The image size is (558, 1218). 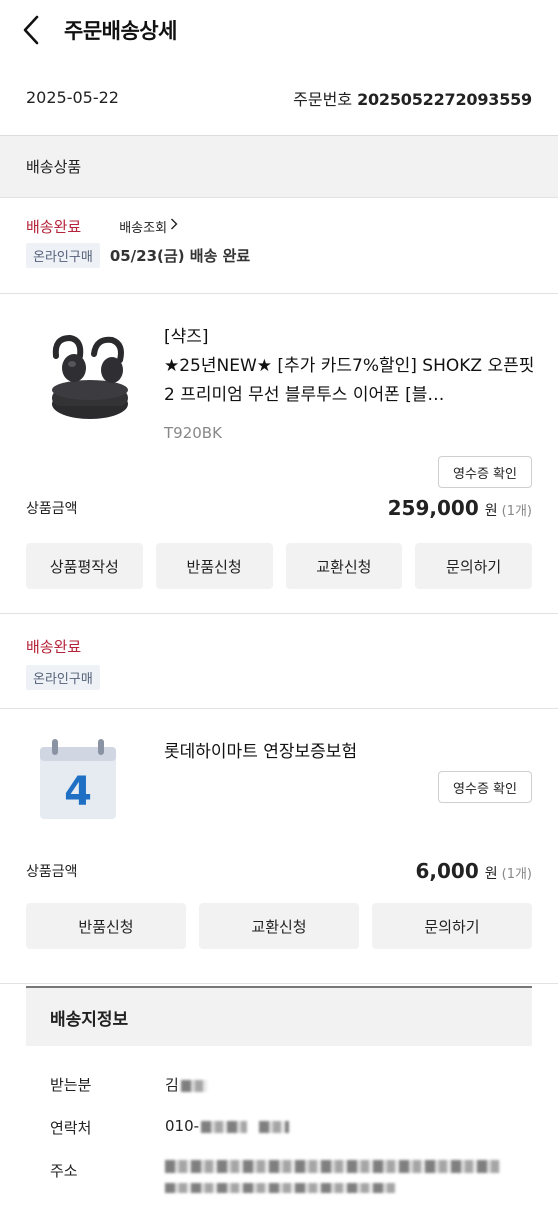 What do you see at coordinates (71, 1085) in the screenshot?
I see `recipient-label: 받는분` at bounding box center [71, 1085].